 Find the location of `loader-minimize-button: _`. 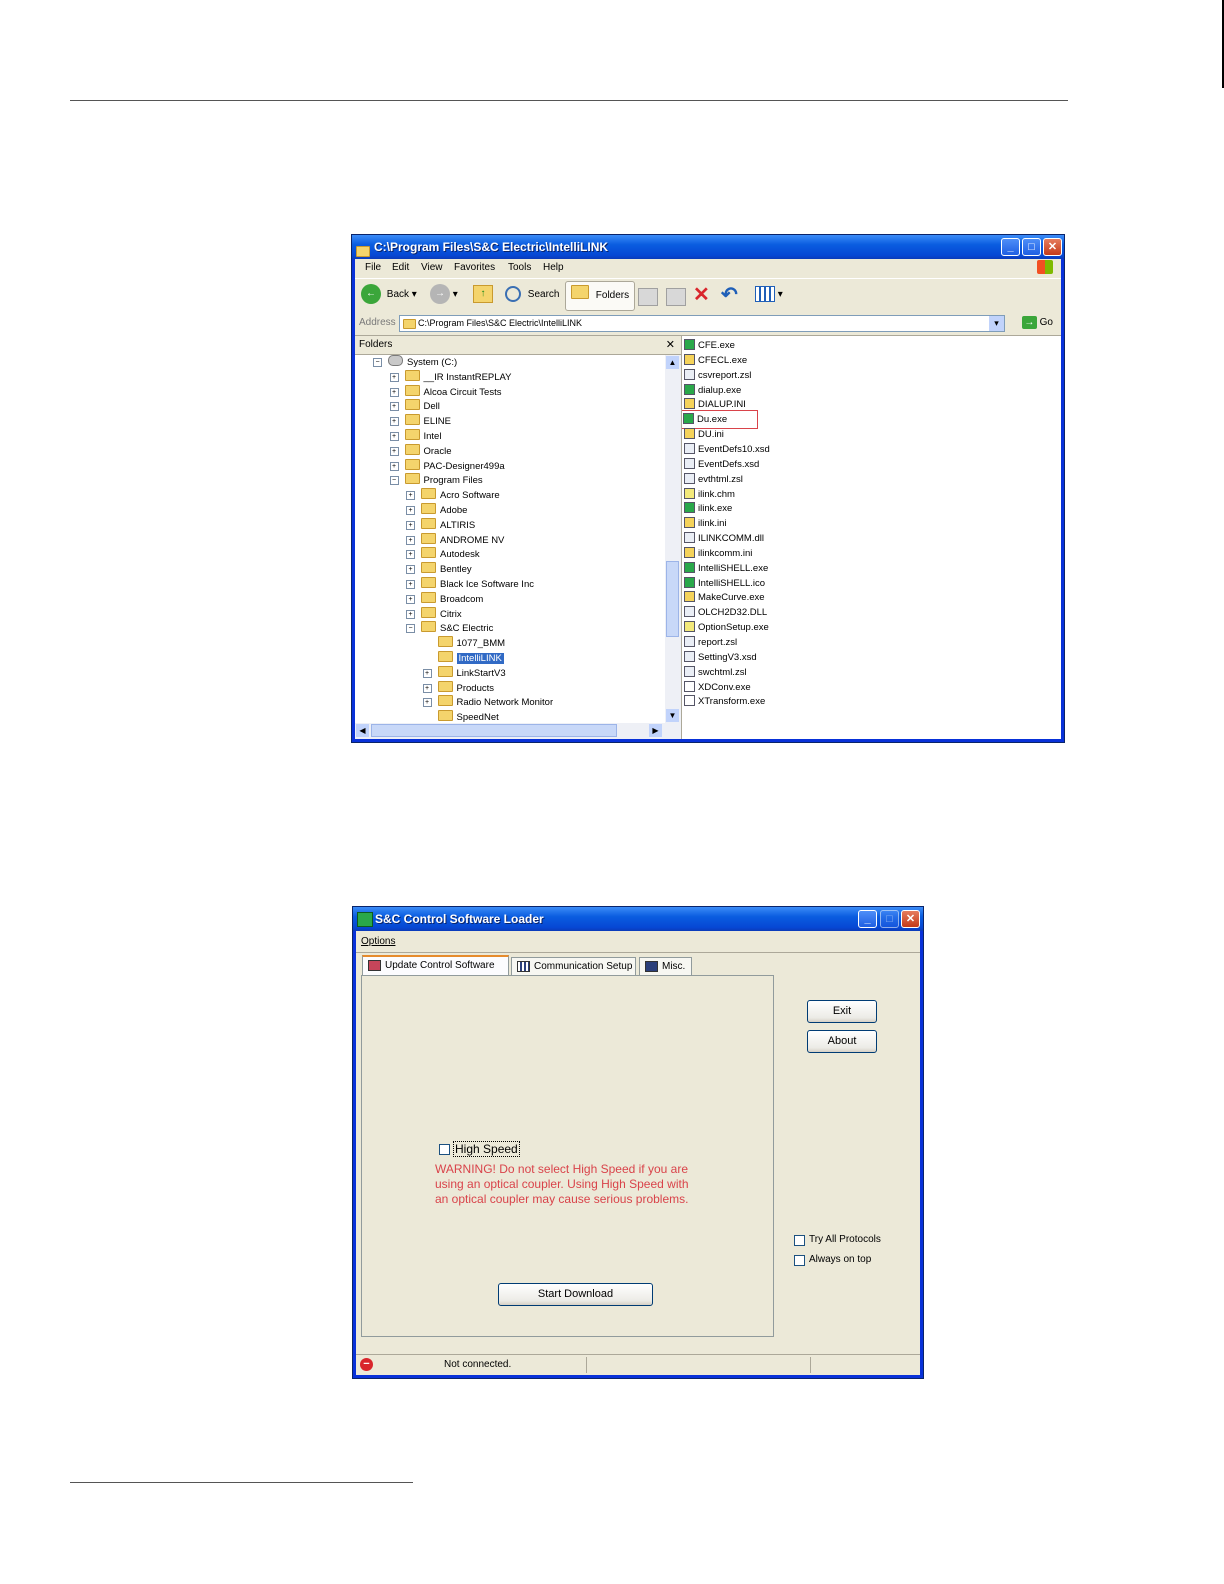

loader-minimize-button: _ is located at coordinates (867, 919).